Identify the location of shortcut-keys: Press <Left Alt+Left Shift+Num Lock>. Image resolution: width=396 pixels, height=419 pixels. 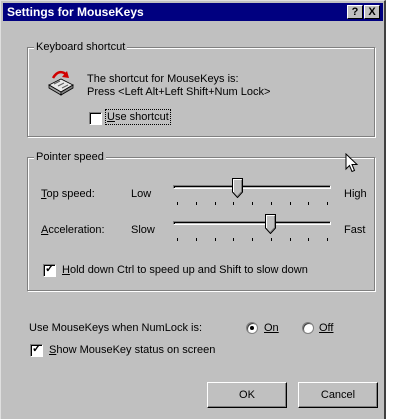
(179, 92).